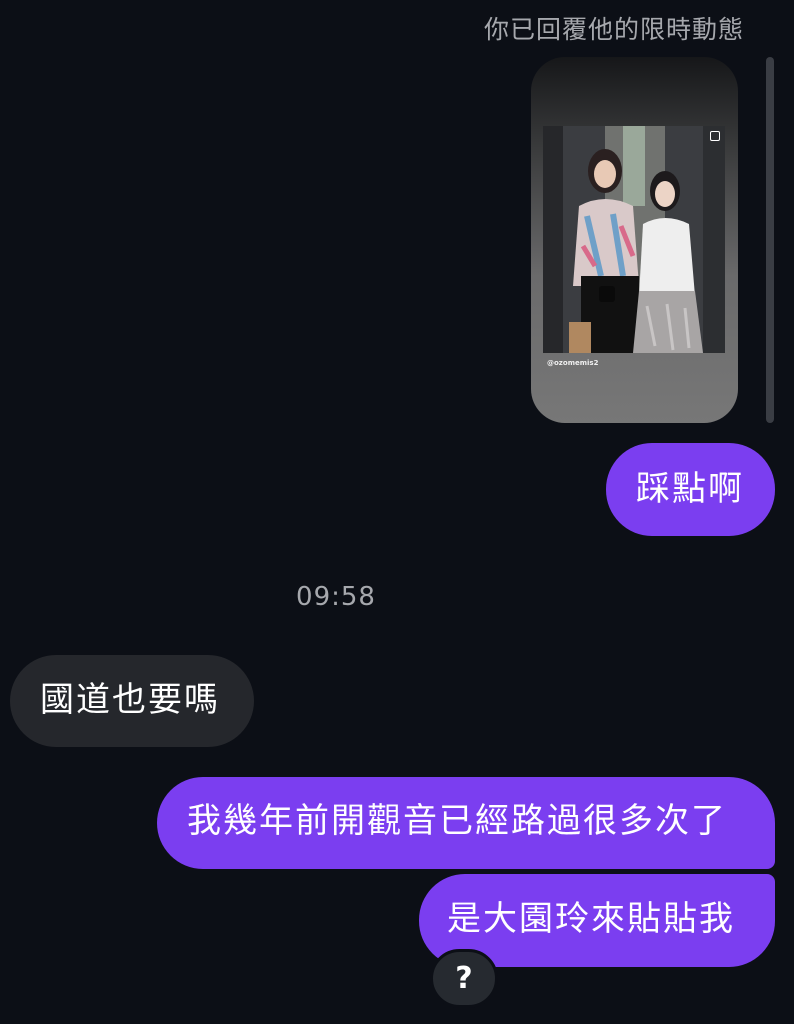  I want to click on message-reaction-badge: ?, so click(464, 978).